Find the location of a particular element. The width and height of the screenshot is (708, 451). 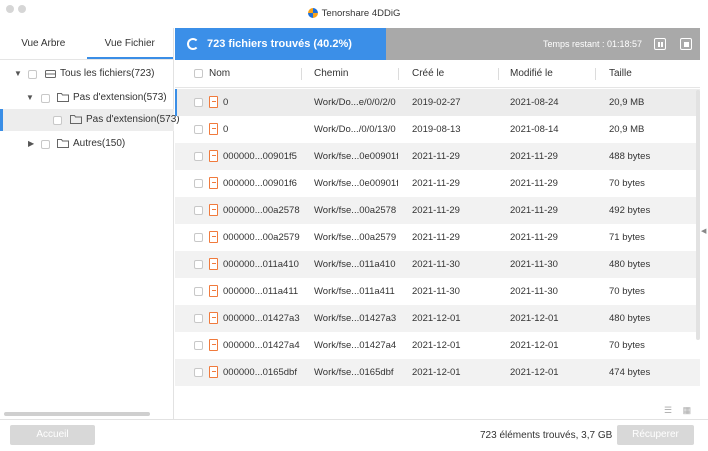

cell-created: 2019-02-27 is located at coordinates (436, 102).